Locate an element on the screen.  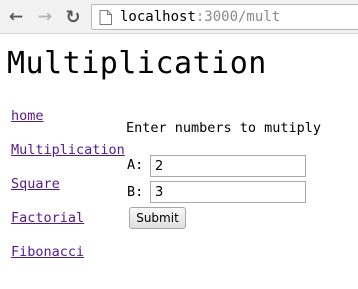
reload-icon: ↻ is located at coordinates (73, 17).